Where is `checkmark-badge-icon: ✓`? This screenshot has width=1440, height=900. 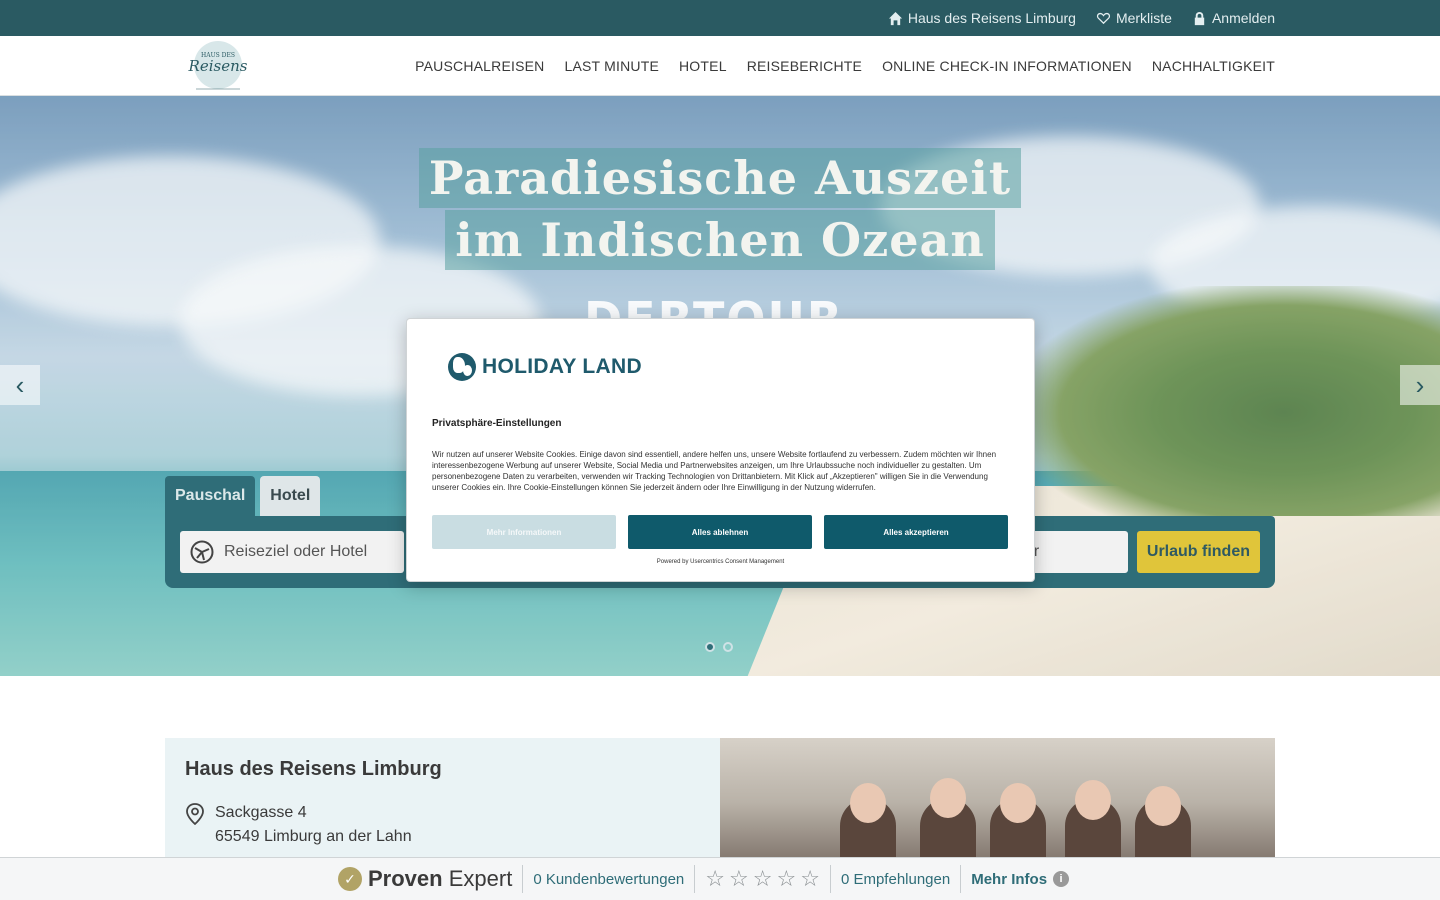 checkmark-badge-icon: ✓ is located at coordinates (350, 879).